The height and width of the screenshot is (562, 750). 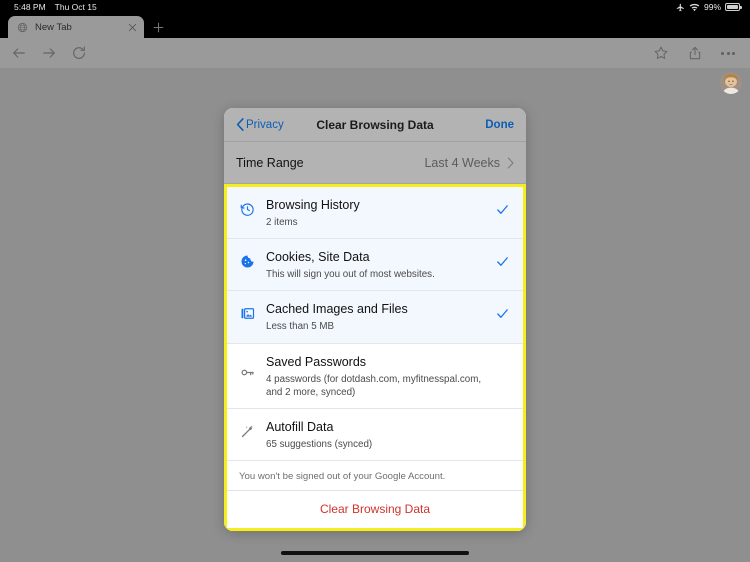 I want to click on home-indicator, so click(x=375, y=552).